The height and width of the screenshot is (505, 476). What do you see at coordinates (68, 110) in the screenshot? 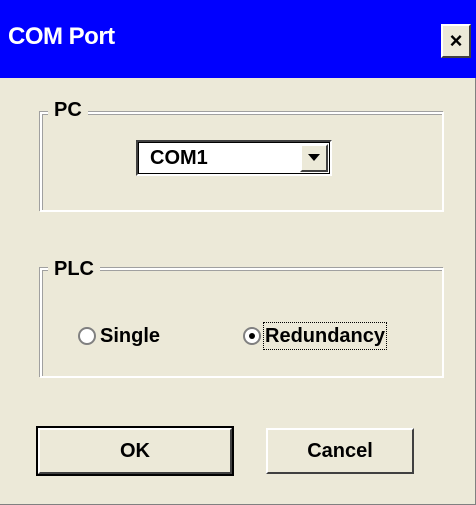
I see `pc-group-label: PC` at bounding box center [68, 110].